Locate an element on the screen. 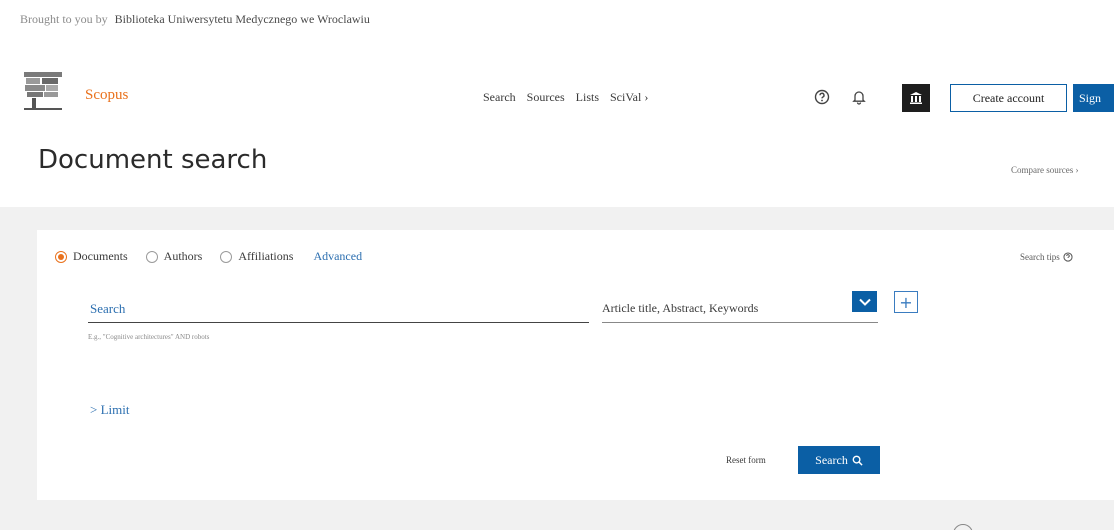 The height and width of the screenshot is (530, 1114). search-field-value: Article title, Abstract, Keywords is located at coordinates (680, 308).